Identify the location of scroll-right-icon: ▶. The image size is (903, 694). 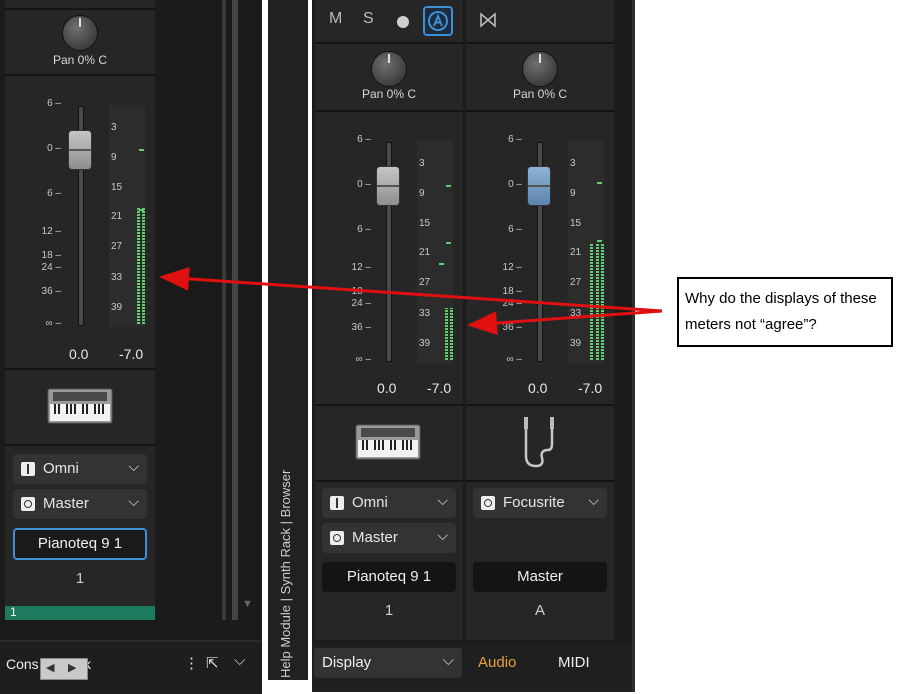
(72, 667).